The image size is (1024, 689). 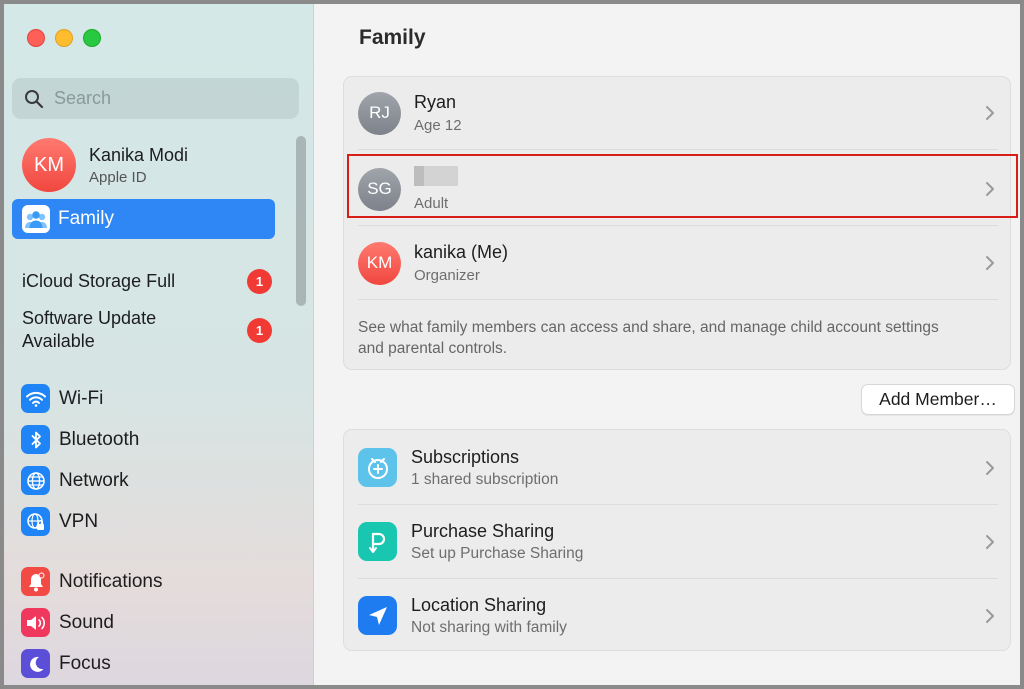 I want to click on feature-title: Purchase Sharing, so click(x=483, y=530).